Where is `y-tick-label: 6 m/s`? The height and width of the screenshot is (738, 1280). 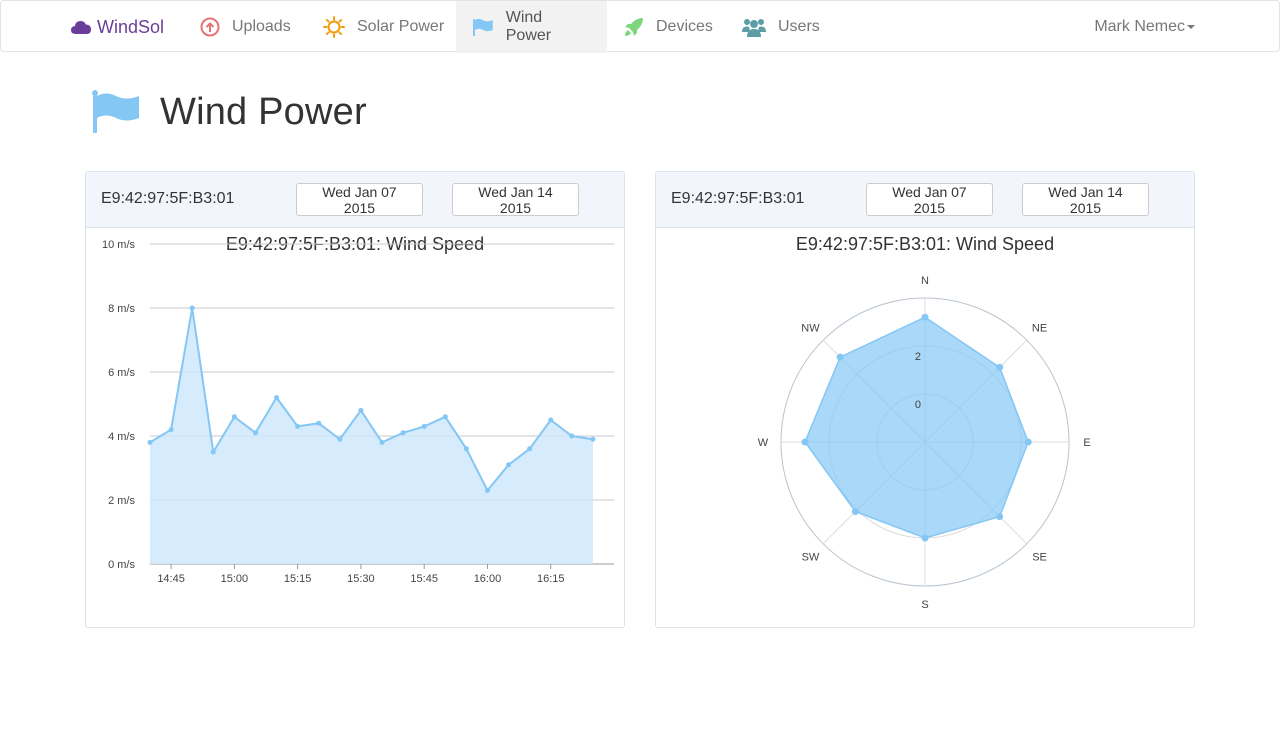
y-tick-label: 6 m/s is located at coordinates (121, 373).